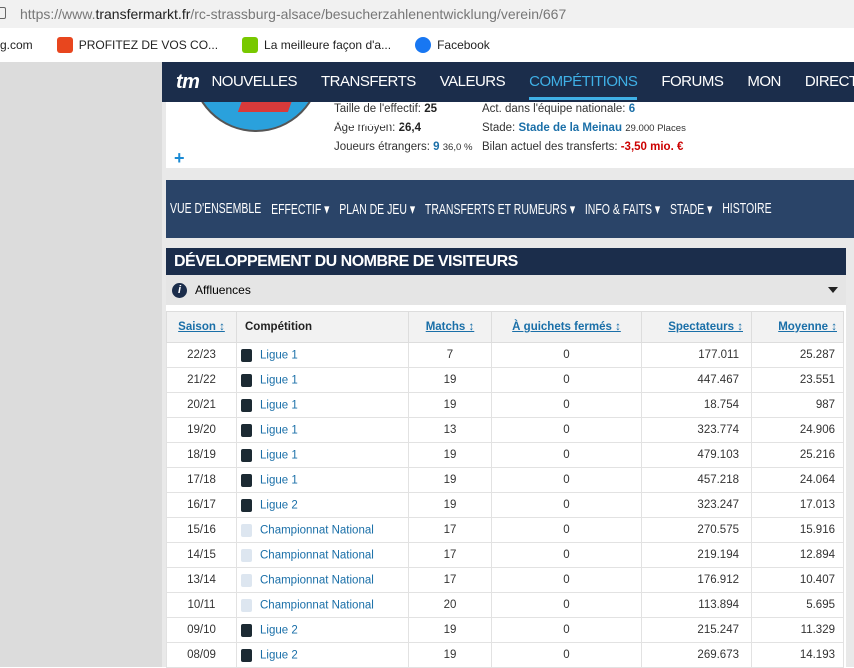  What do you see at coordinates (833, 292) in the screenshot?
I see `caret-down-icon` at bounding box center [833, 292].